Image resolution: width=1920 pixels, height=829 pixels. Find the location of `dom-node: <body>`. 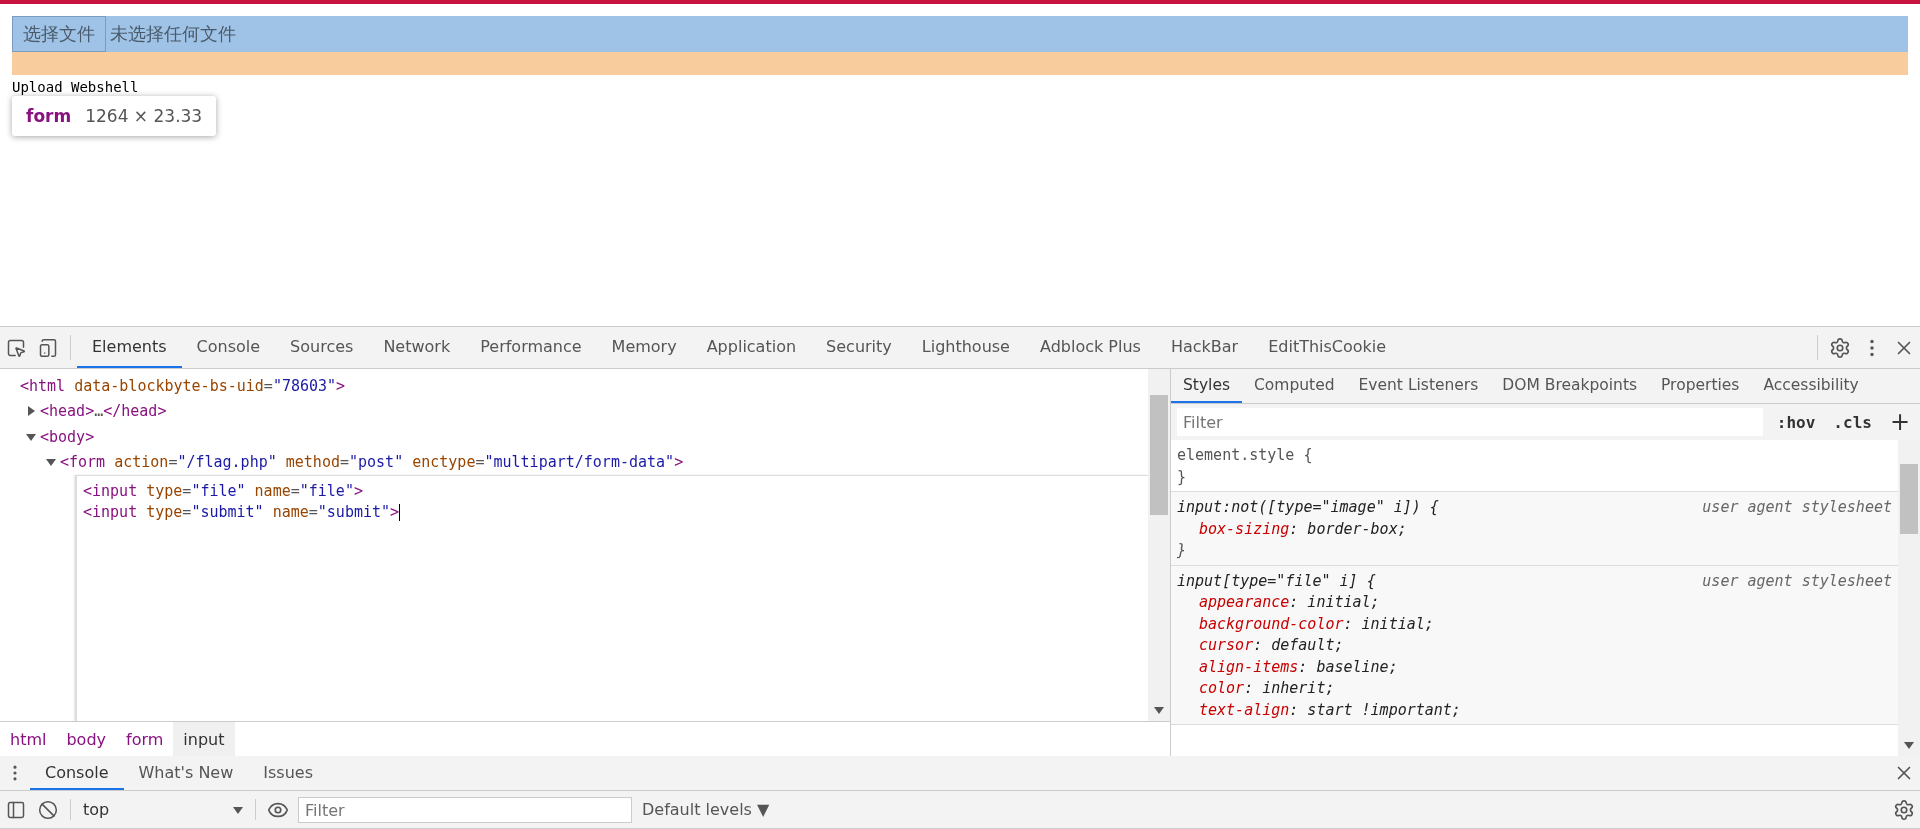

dom-node: <body> is located at coordinates (67, 436).